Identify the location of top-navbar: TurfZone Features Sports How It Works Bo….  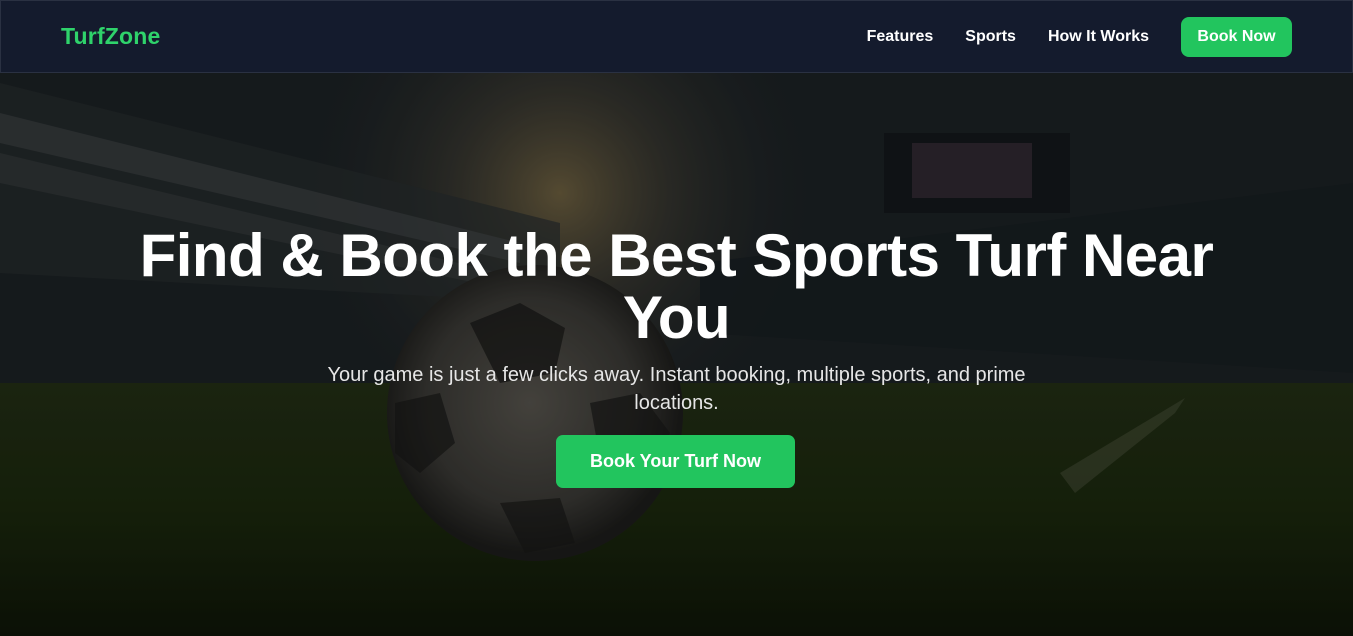
(676, 36).